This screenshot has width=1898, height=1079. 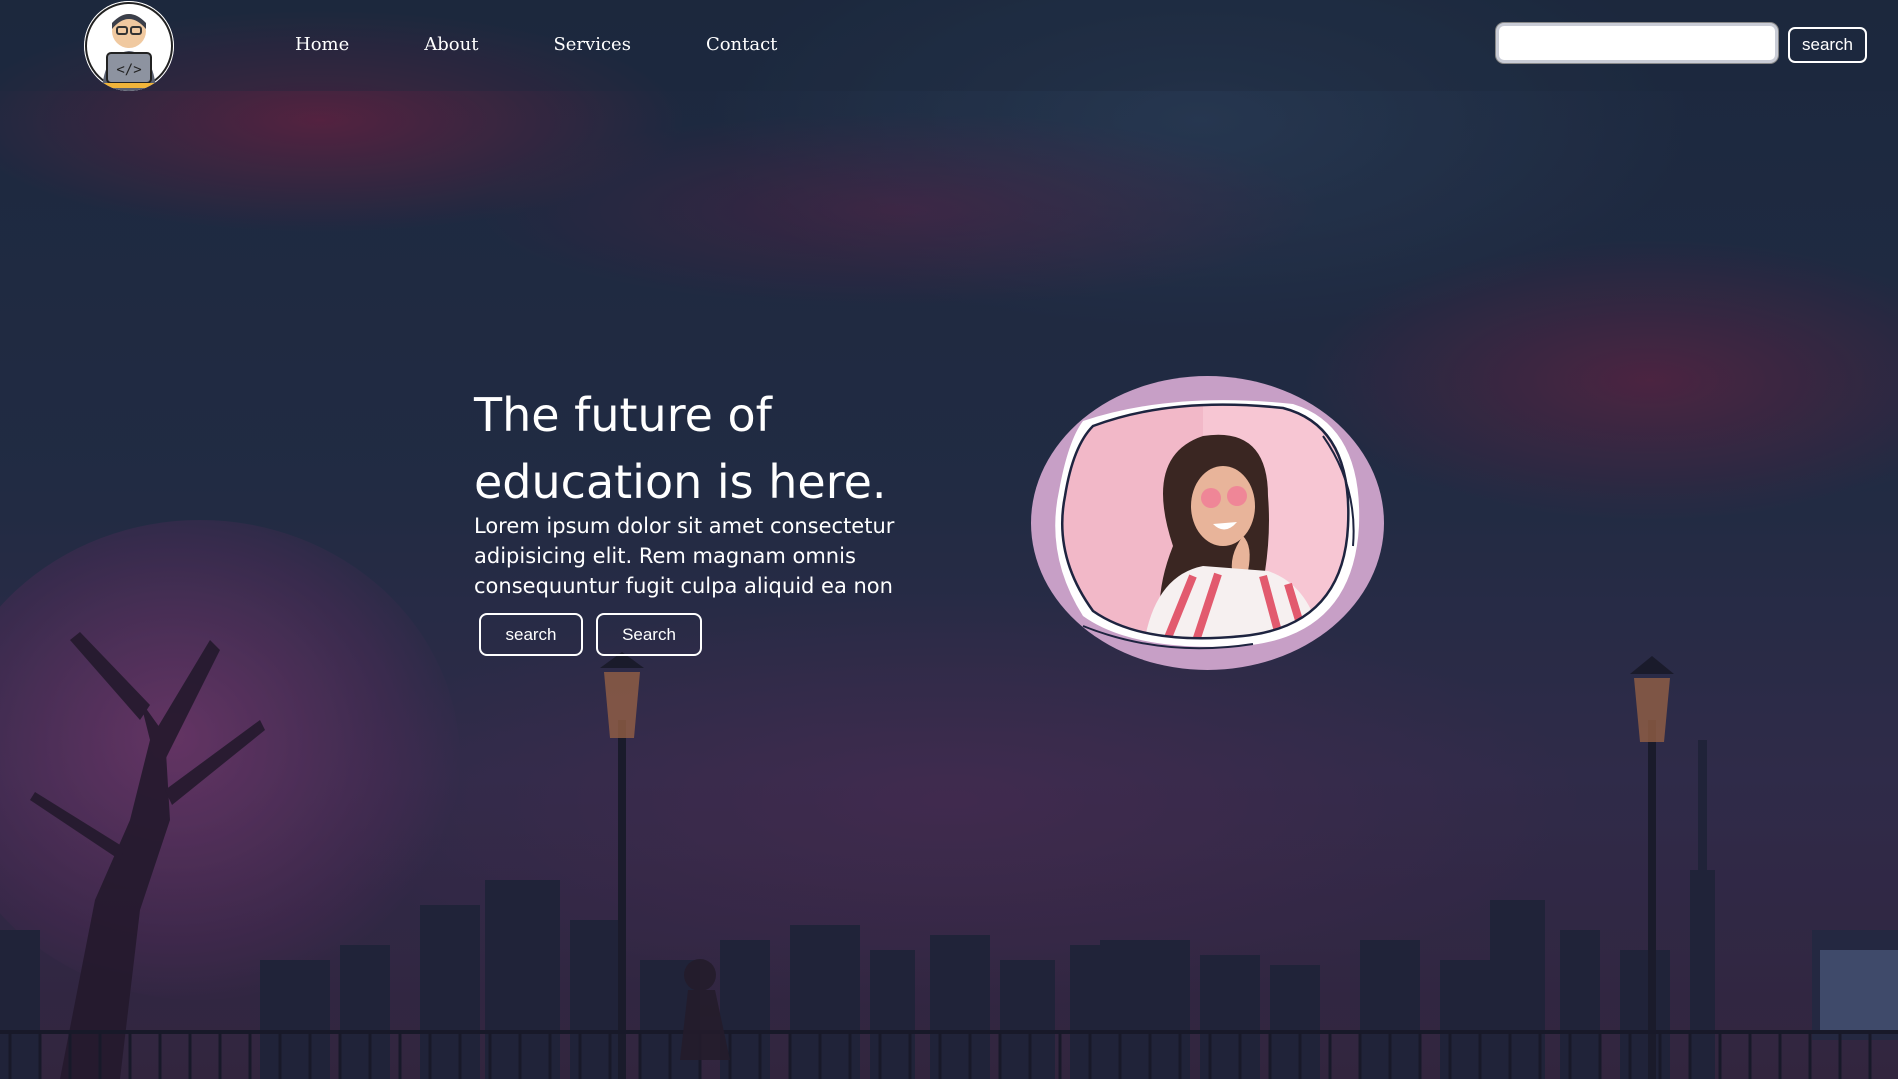 What do you see at coordinates (590, 634) in the screenshot?
I see `hero-buttons: search Search` at bounding box center [590, 634].